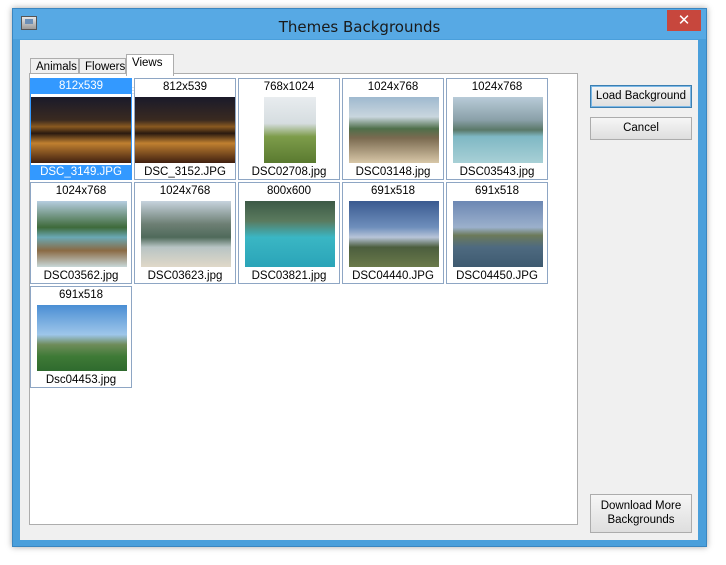 The height and width of the screenshot is (565, 726). I want to click on thumbnail-item: 691x518 DSC04450.JPG, so click(497, 233).